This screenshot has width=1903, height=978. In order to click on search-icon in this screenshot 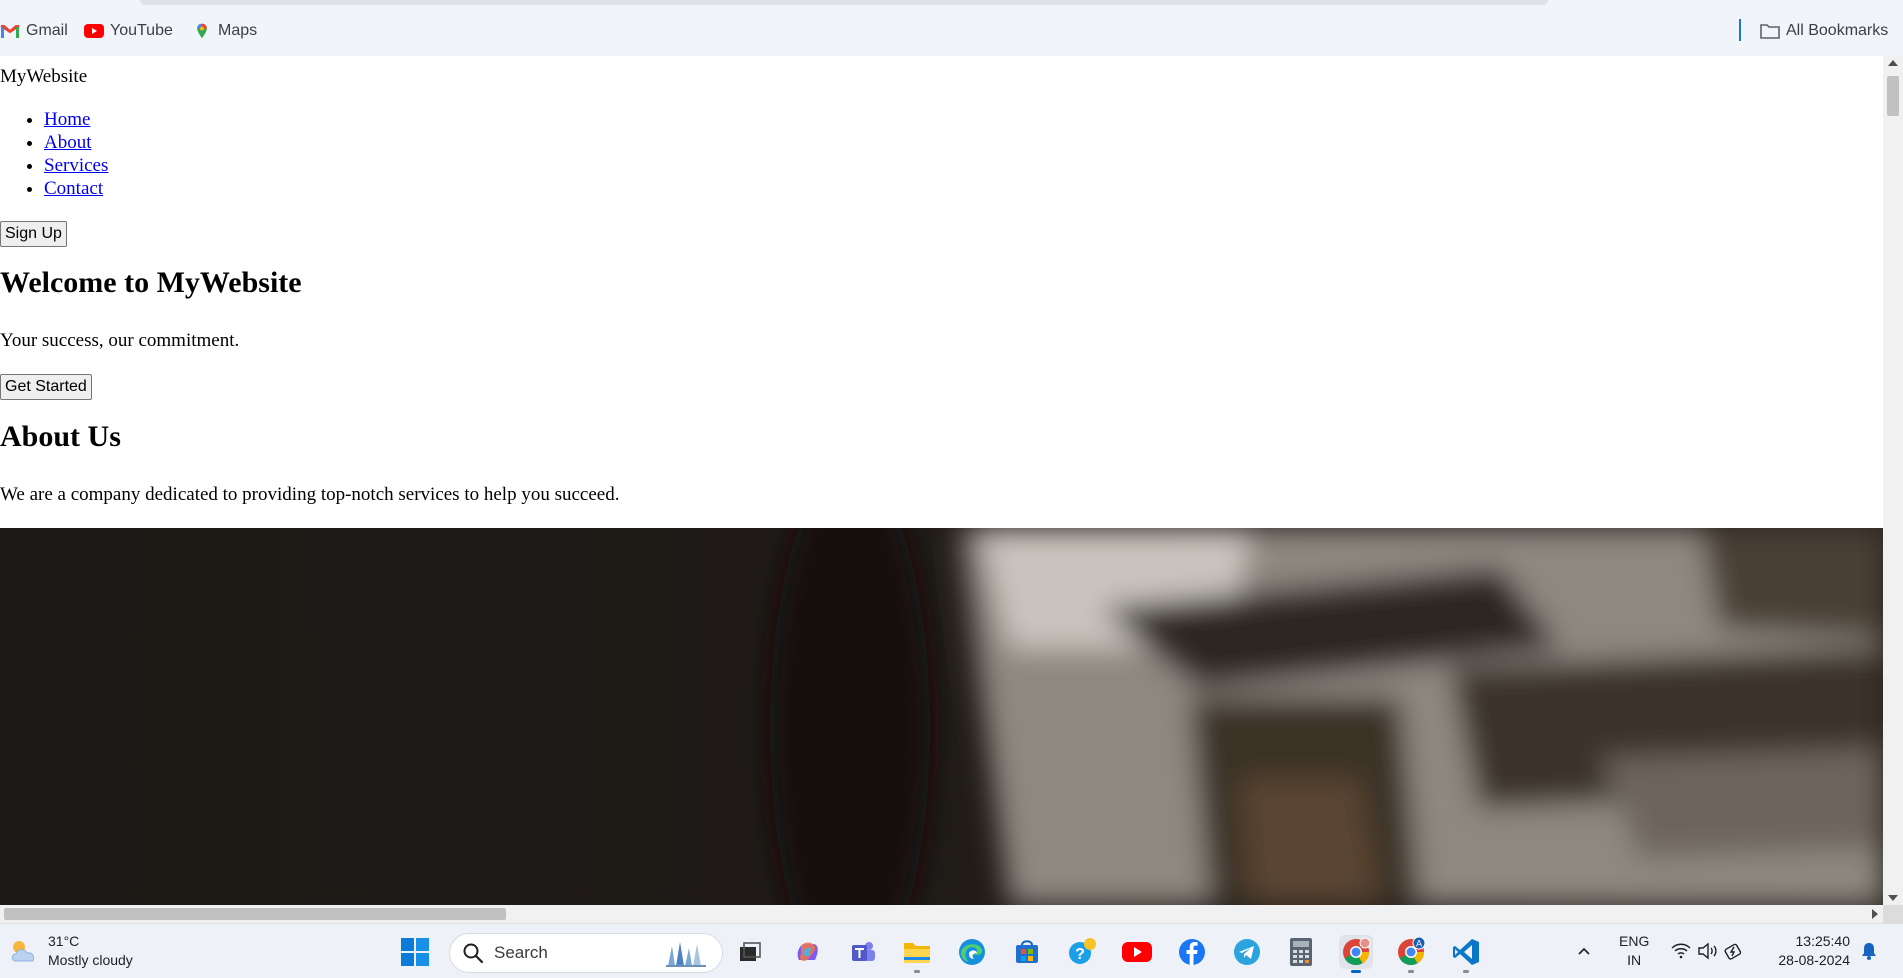, I will do `click(473, 953)`.